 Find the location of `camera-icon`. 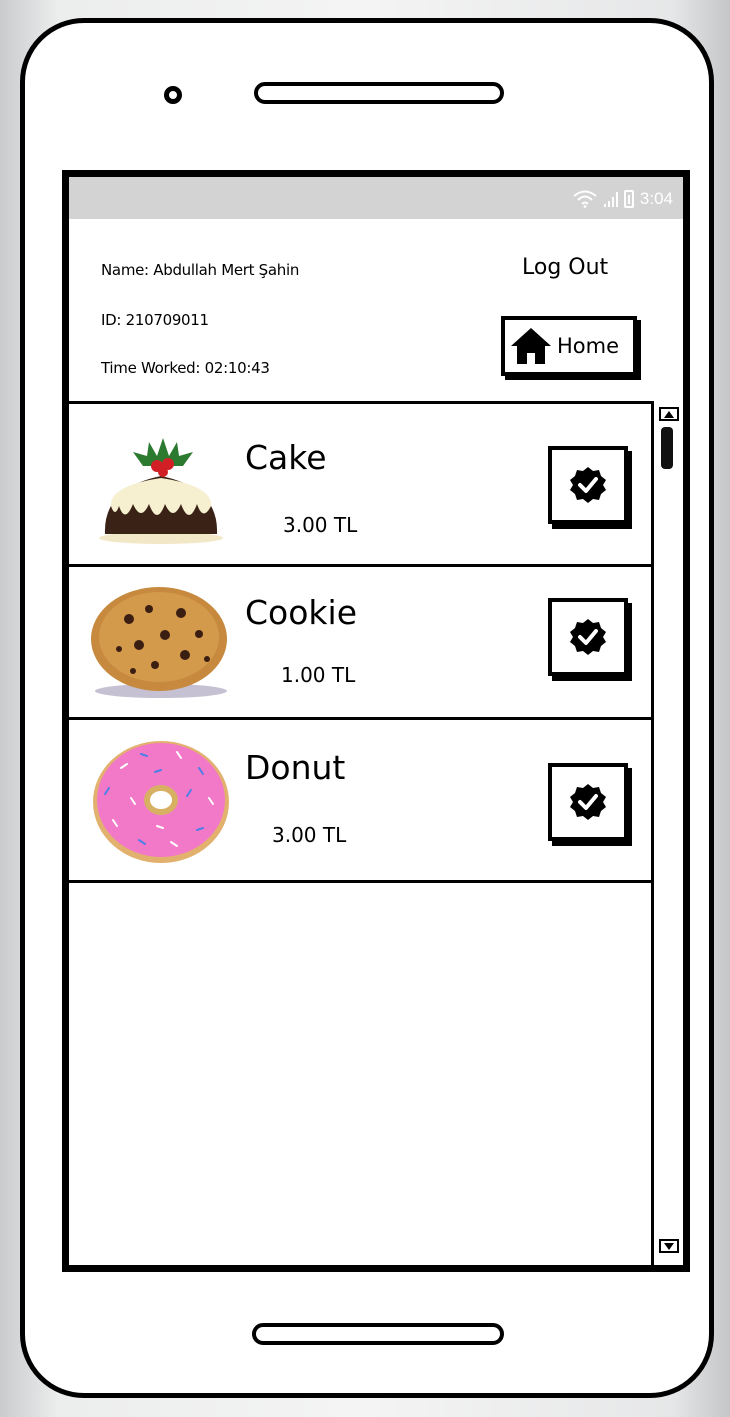

camera-icon is located at coordinates (173, 95).